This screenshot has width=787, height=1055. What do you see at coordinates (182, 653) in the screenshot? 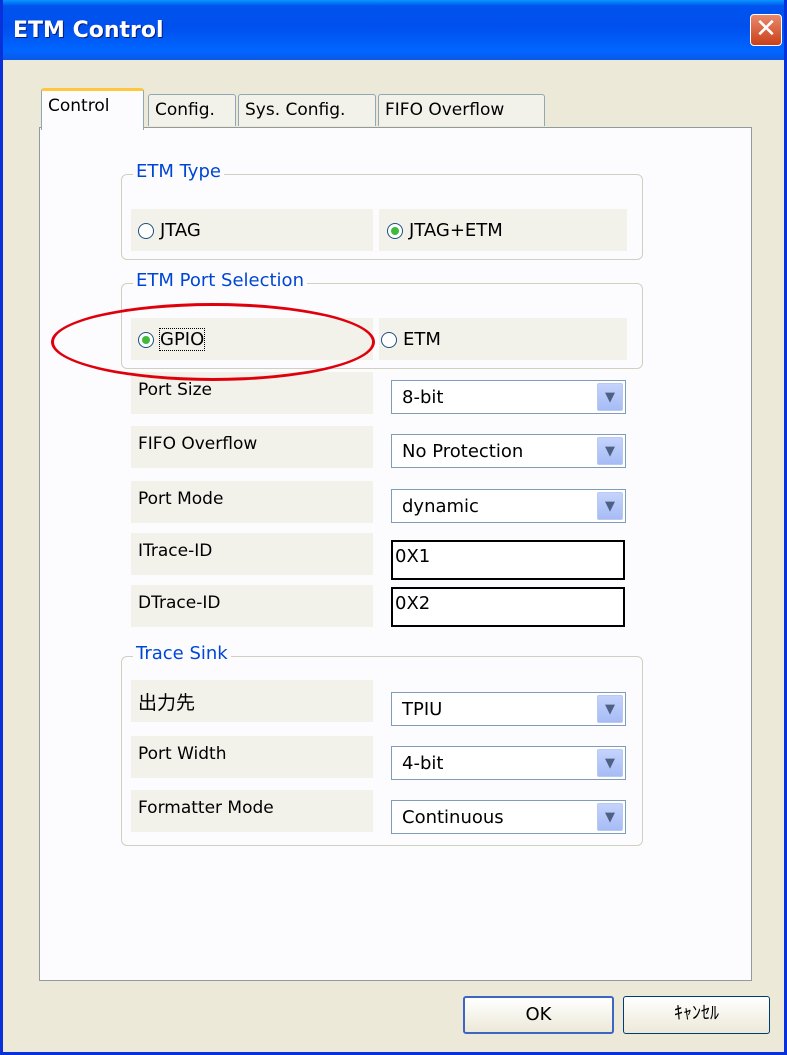
I see `trace-sink-label: Trace Sink` at bounding box center [182, 653].